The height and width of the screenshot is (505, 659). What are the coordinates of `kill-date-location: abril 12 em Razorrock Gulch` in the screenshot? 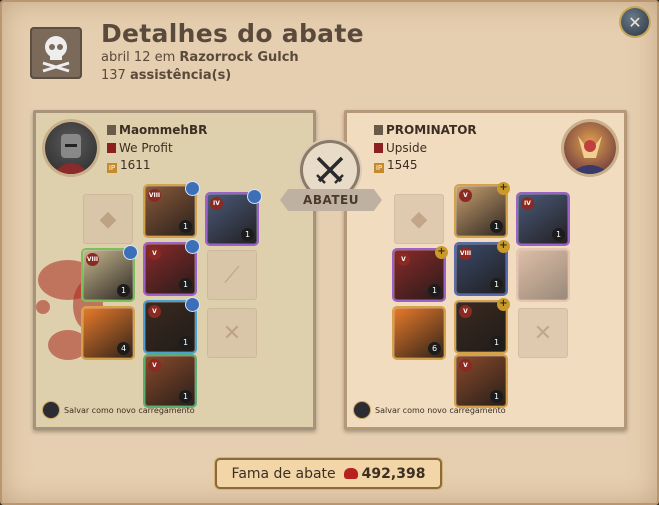 It's located at (200, 57).